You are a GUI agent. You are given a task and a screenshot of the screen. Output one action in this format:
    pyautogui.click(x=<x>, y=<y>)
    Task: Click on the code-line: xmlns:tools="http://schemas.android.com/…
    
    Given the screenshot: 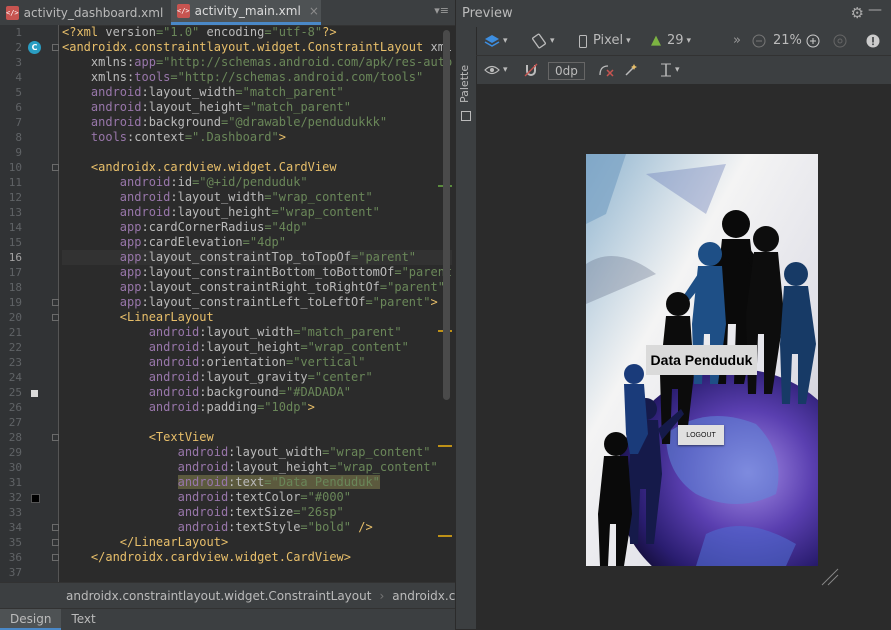 What is the action you would take?
    pyautogui.click(x=257, y=77)
    